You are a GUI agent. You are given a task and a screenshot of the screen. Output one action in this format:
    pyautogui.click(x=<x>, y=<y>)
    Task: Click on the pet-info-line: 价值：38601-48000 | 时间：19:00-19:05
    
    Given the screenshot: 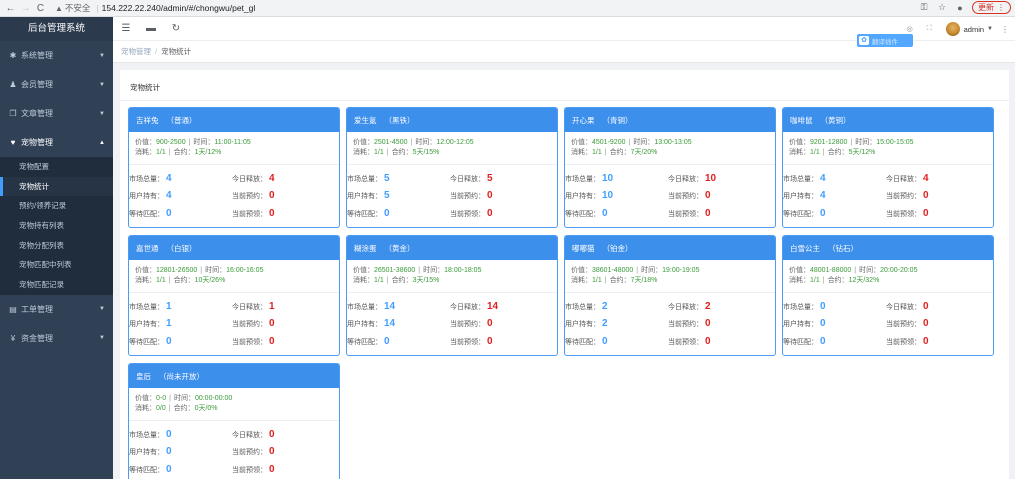 What is the action you would take?
    pyautogui.click(x=673, y=271)
    